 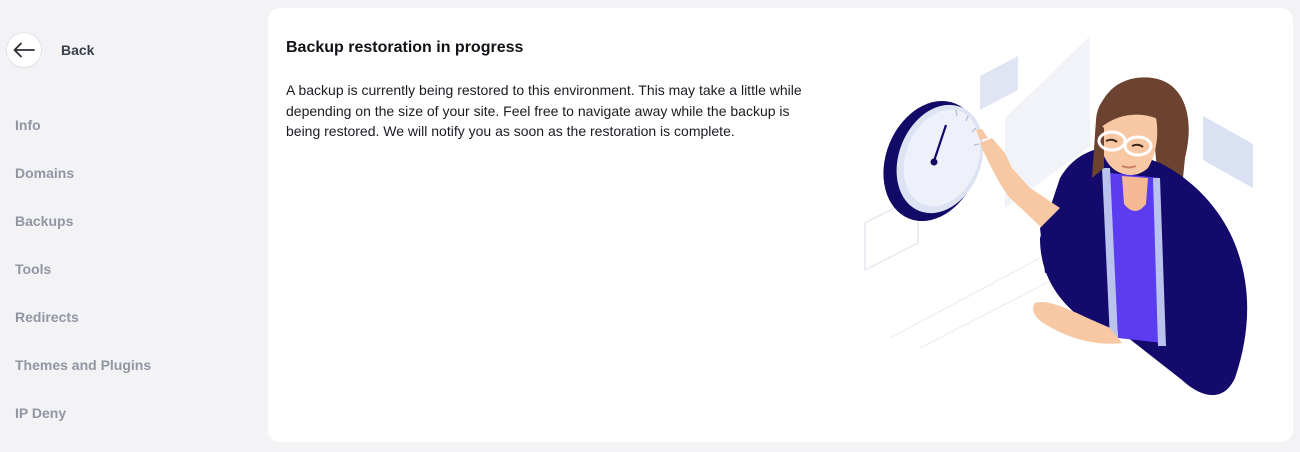 What do you see at coordinates (83, 173) in the screenshot?
I see `sidebar-item-domains: Domains` at bounding box center [83, 173].